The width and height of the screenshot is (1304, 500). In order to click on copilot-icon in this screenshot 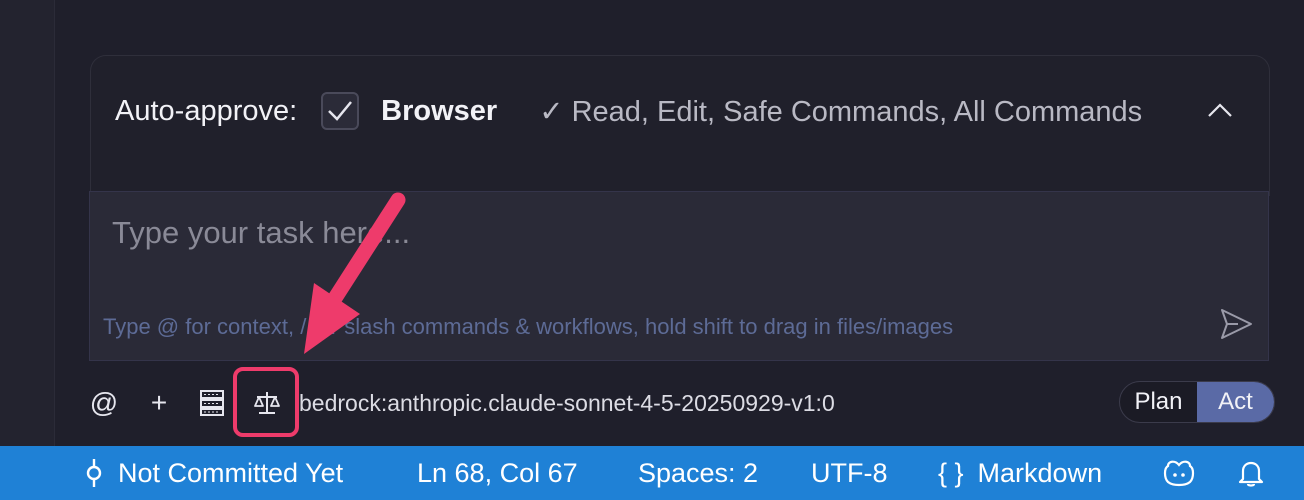, I will do `click(1179, 473)`.